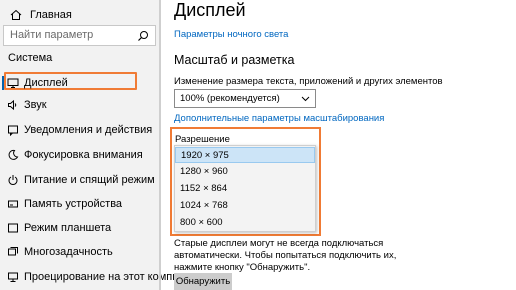  What do you see at coordinates (16, 14) in the screenshot?
I see `home-icon` at bounding box center [16, 14].